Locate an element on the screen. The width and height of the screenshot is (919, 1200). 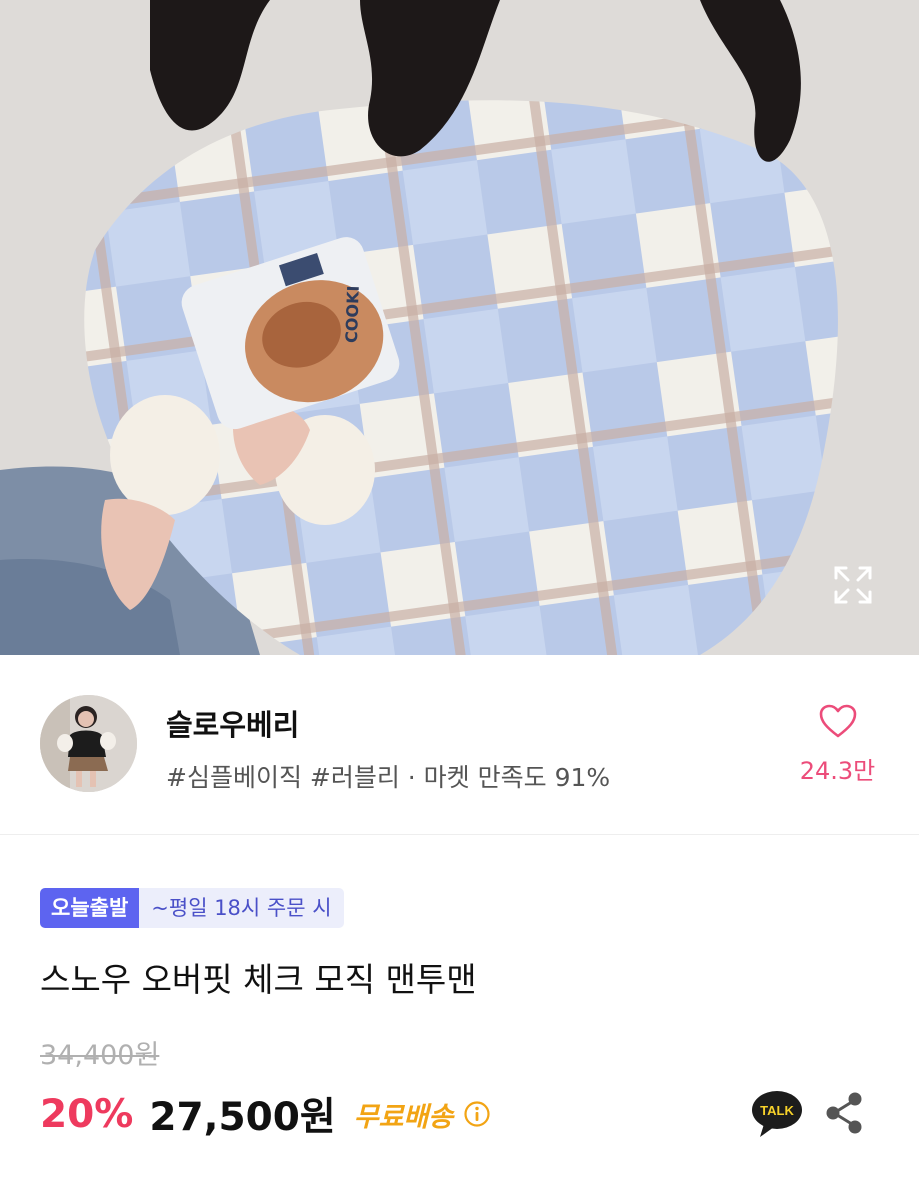
like-button: 24.3만 is located at coordinates (837, 744).